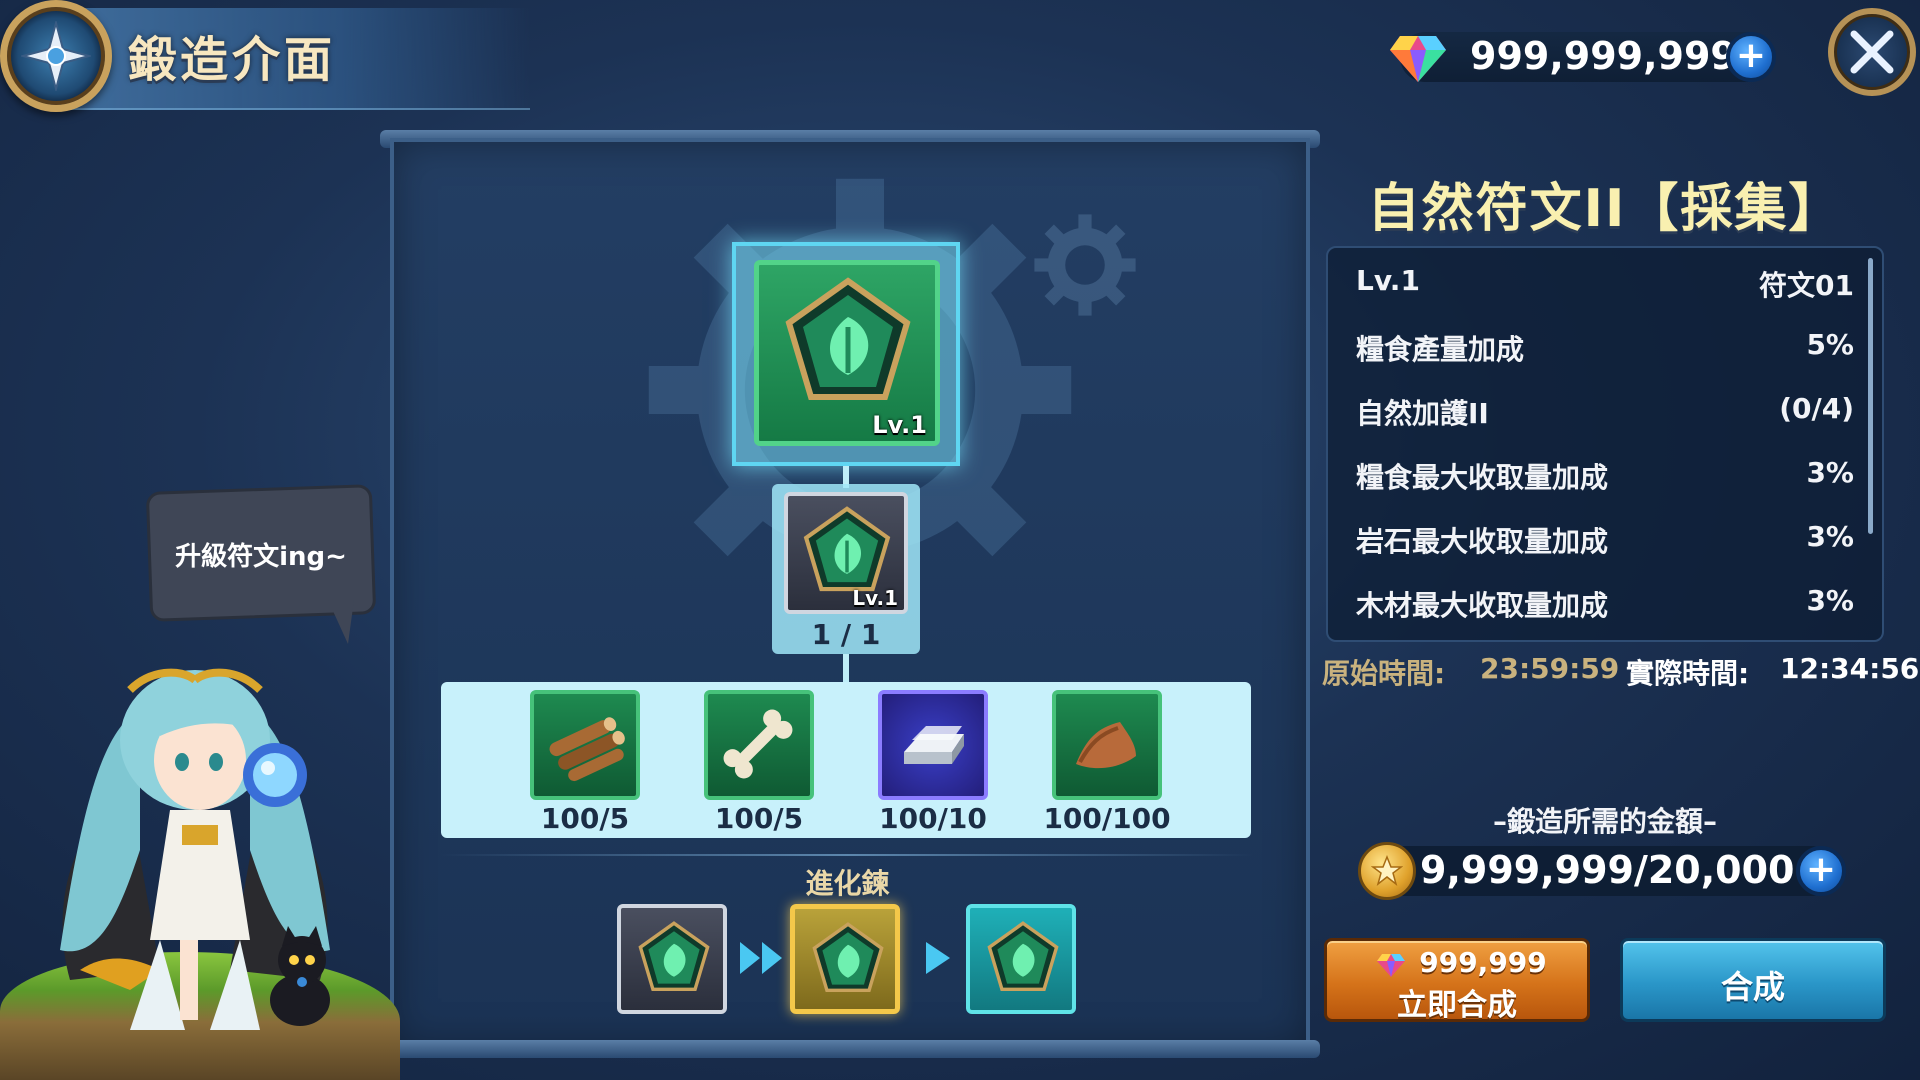 Image resolution: width=1920 pixels, height=1080 pixels. What do you see at coordinates (899, 425) in the screenshot?
I see `main-rune-level: Lv.1` at bounding box center [899, 425].